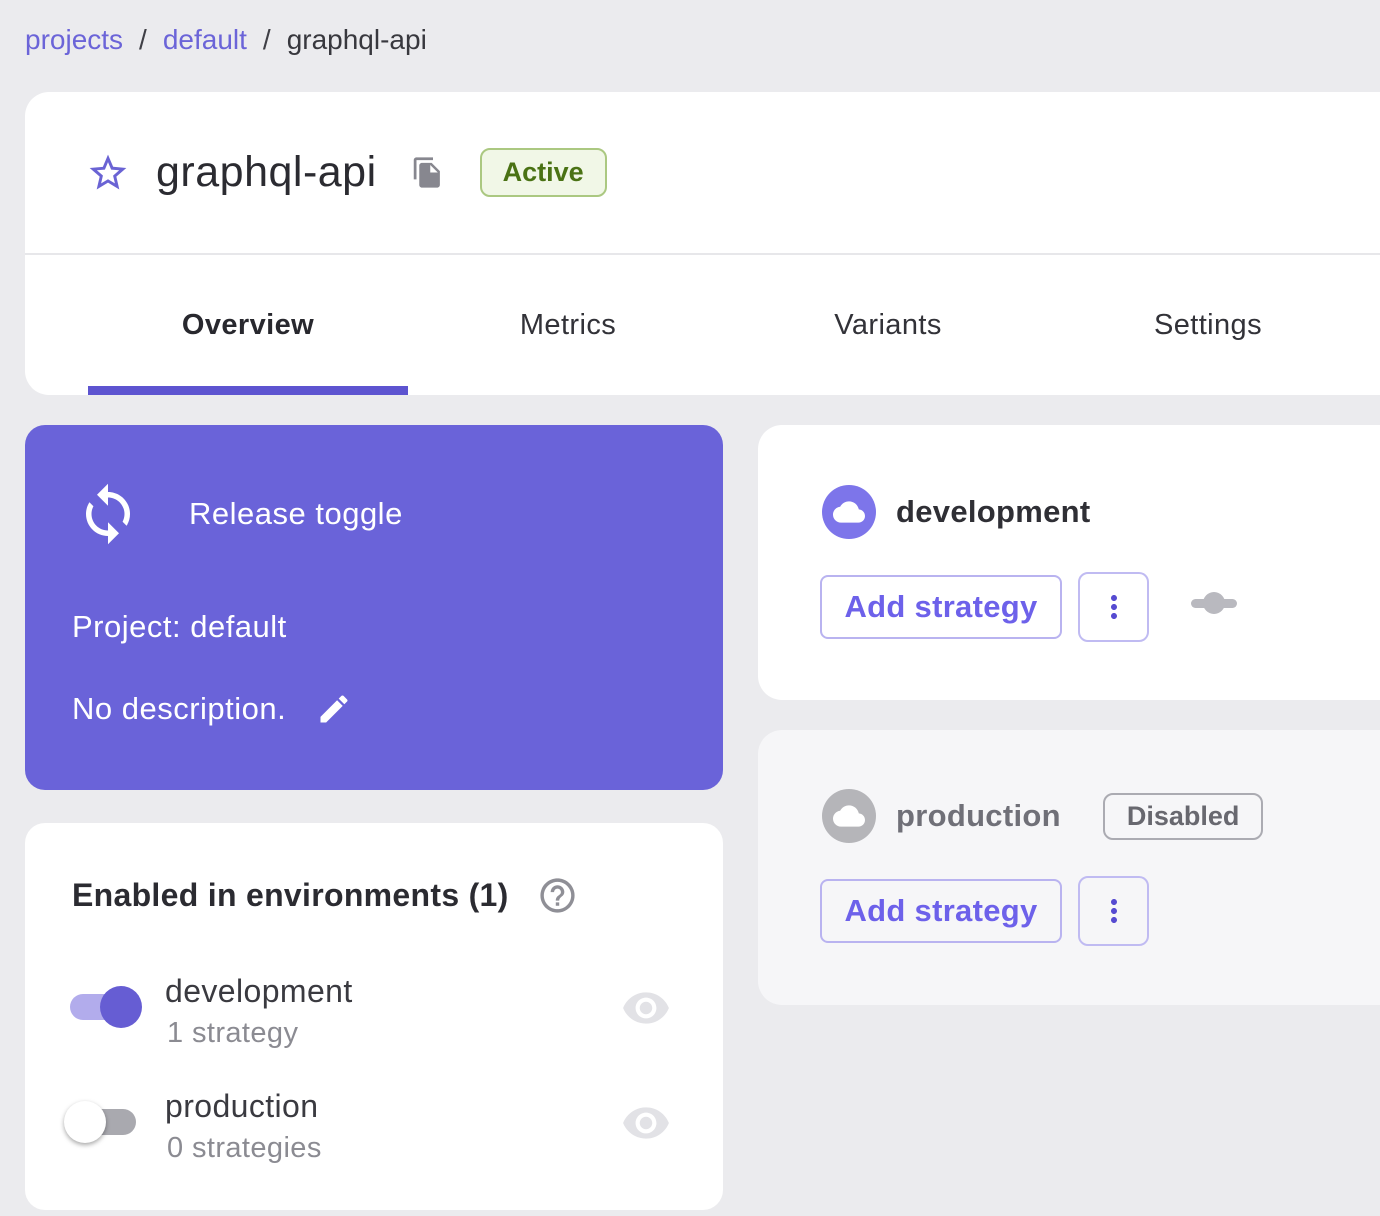 The width and height of the screenshot is (1380, 1216). I want to click on environment-header: development, so click(956, 512).